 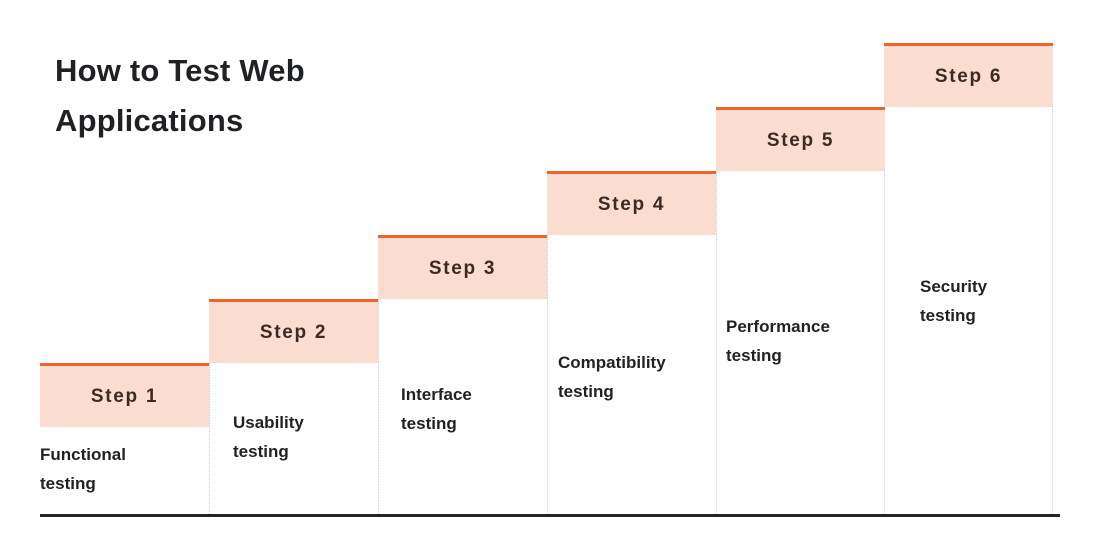 What do you see at coordinates (954, 301) in the screenshot?
I see `step-label: Security testing` at bounding box center [954, 301].